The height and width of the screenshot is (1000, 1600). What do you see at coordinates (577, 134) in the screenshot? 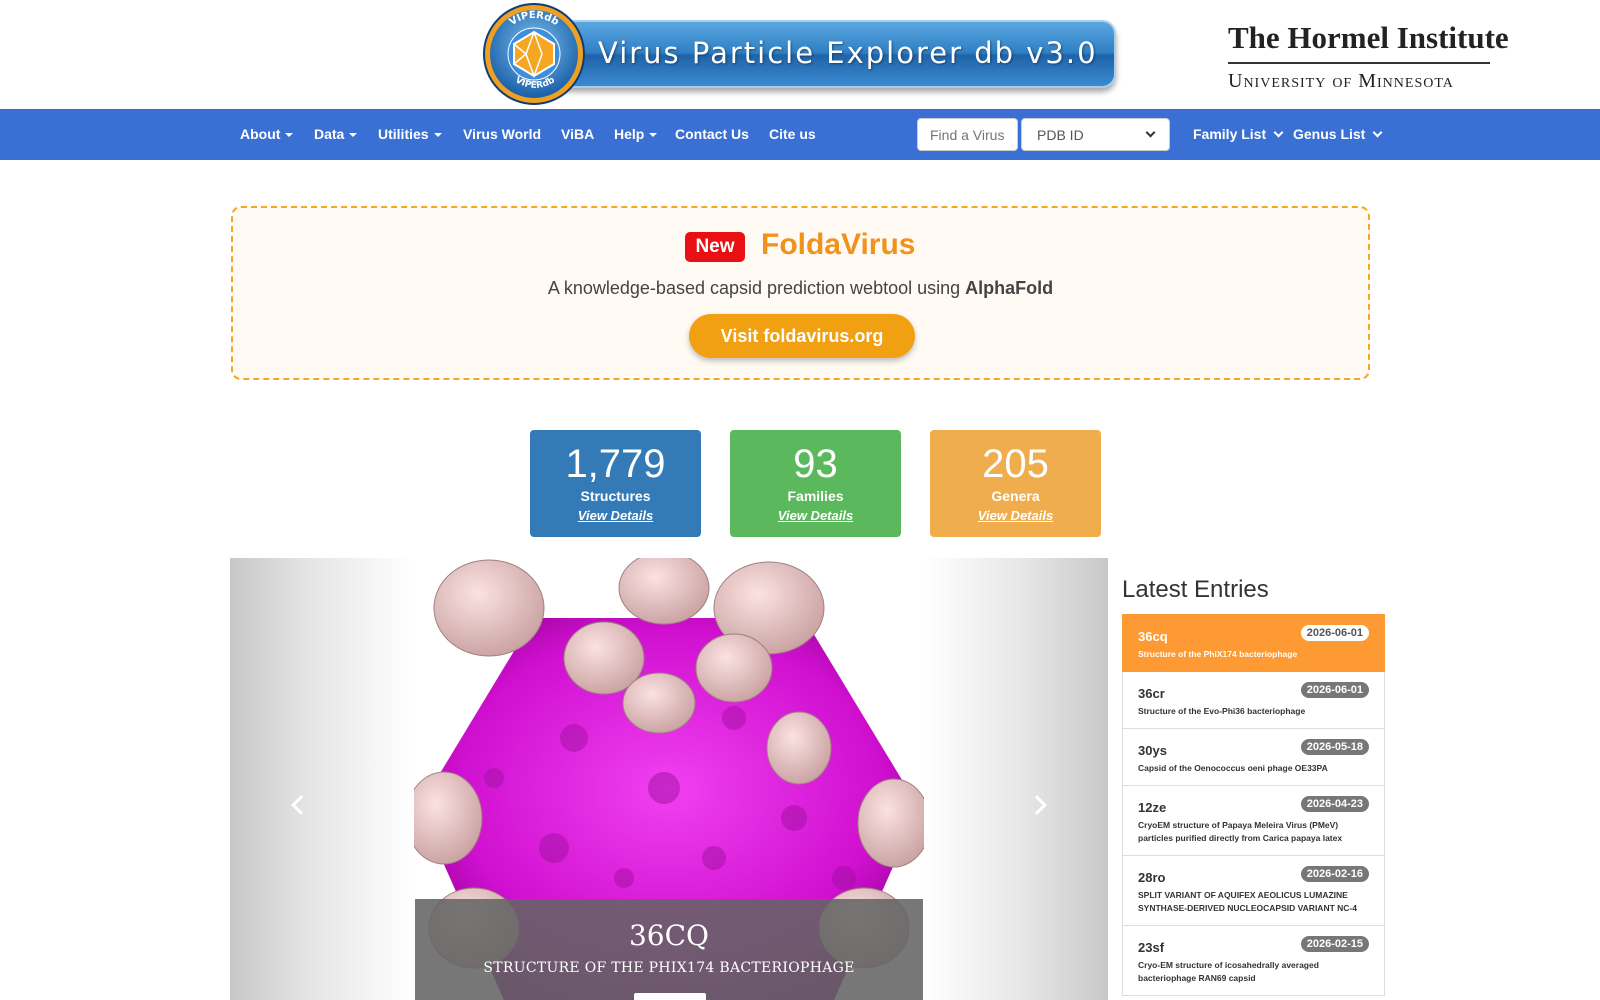
I see `nav-viba: ViBA` at bounding box center [577, 134].